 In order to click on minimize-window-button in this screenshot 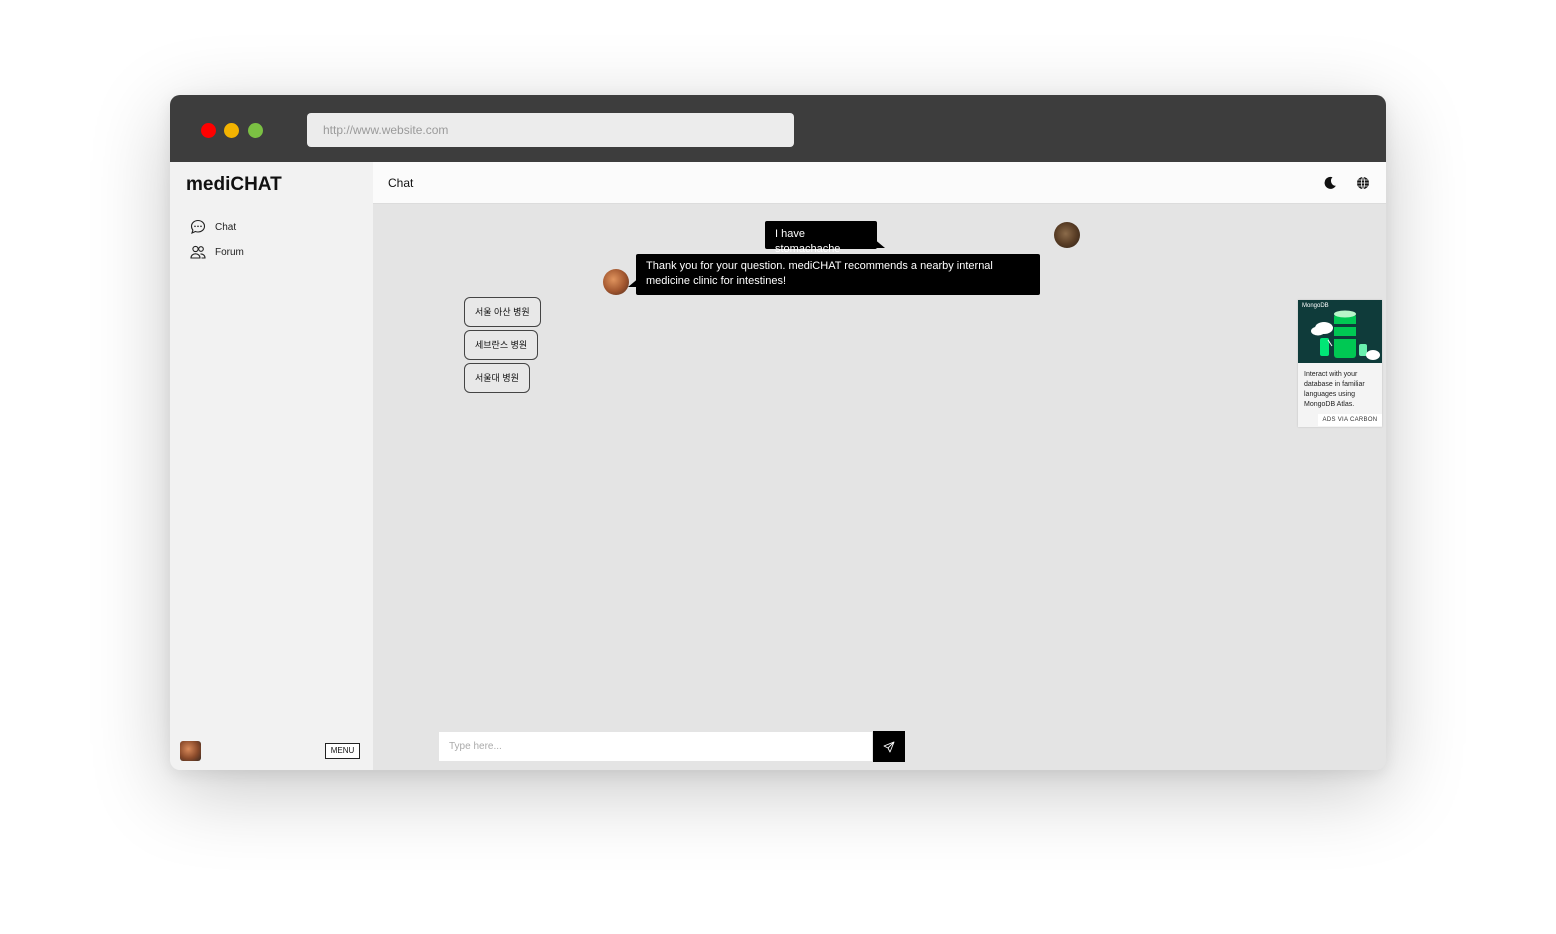, I will do `click(231, 130)`.